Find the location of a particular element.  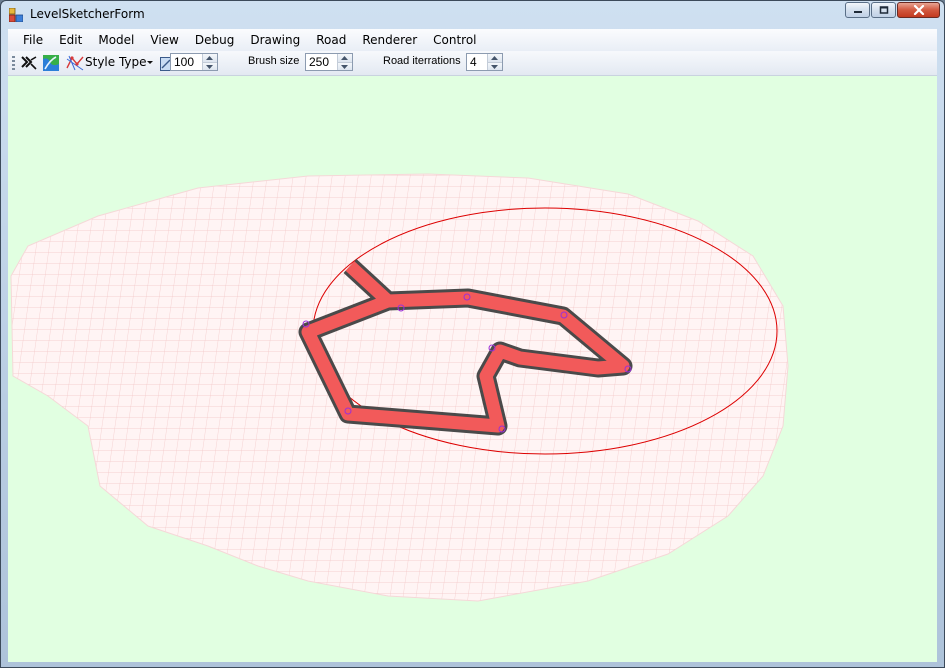

close-icon is located at coordinates (918, 10).